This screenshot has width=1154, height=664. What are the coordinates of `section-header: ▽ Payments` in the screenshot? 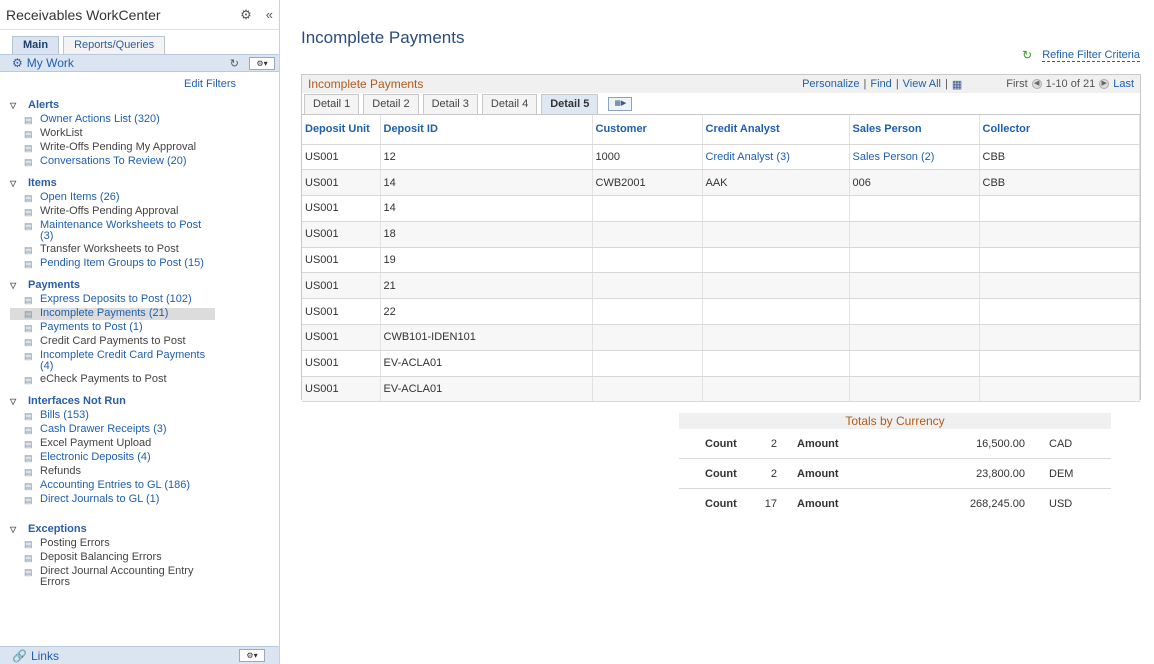 It's located at (144, 285).